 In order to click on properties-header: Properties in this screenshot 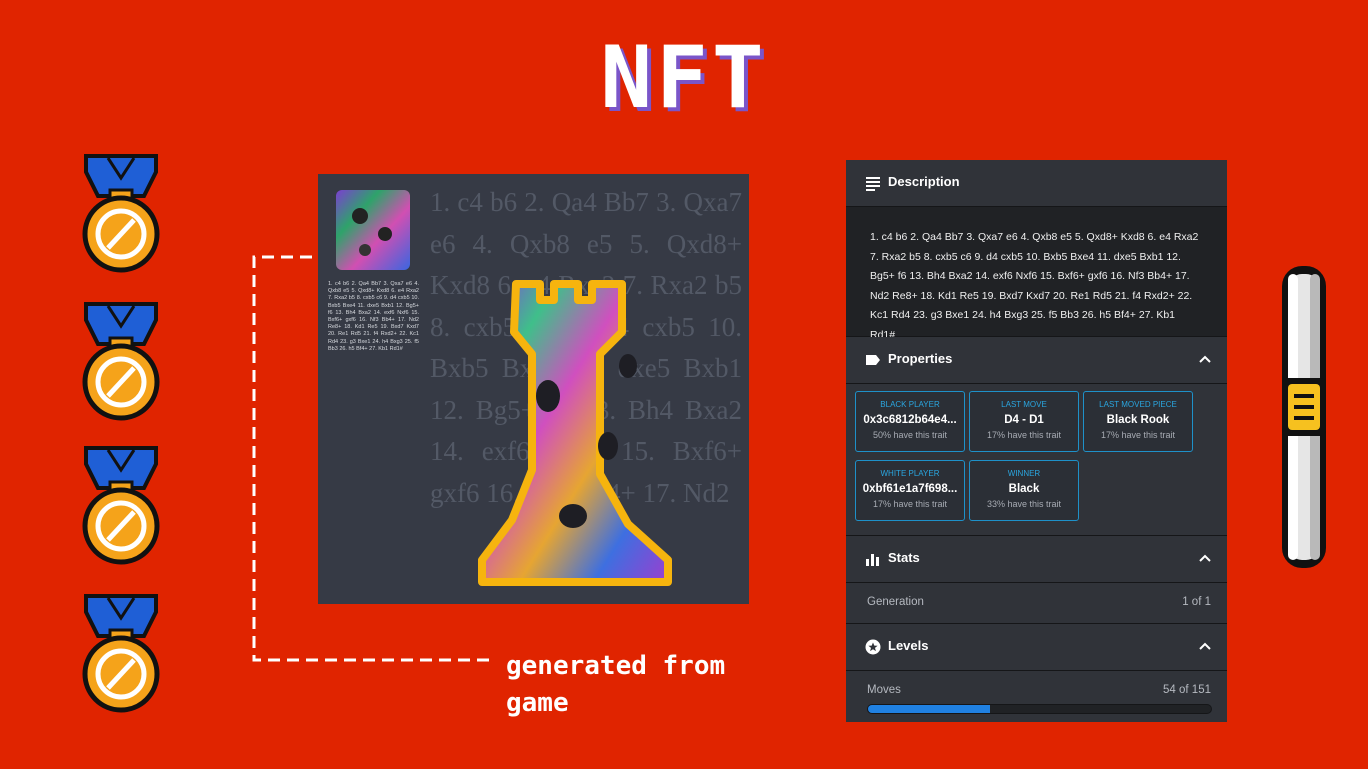, I will do `click(1036, 360)`.